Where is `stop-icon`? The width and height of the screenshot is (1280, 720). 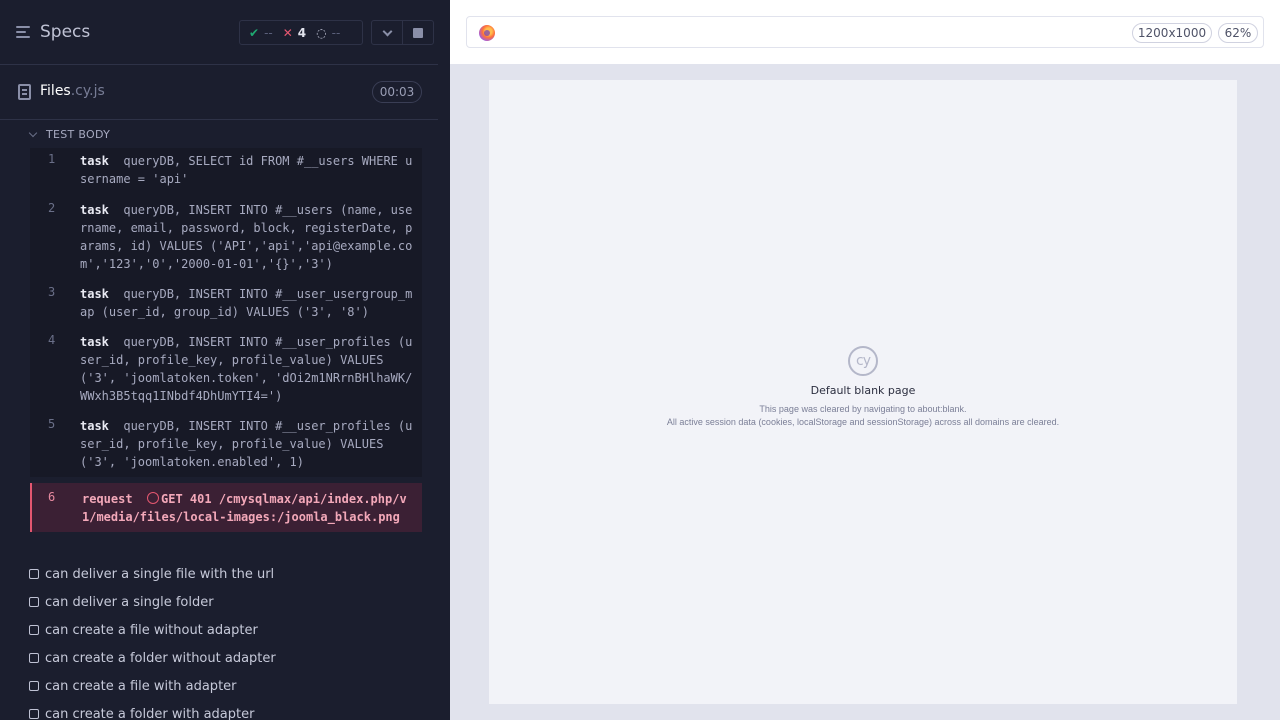
stop-icon is located at coordinates (418, 32).